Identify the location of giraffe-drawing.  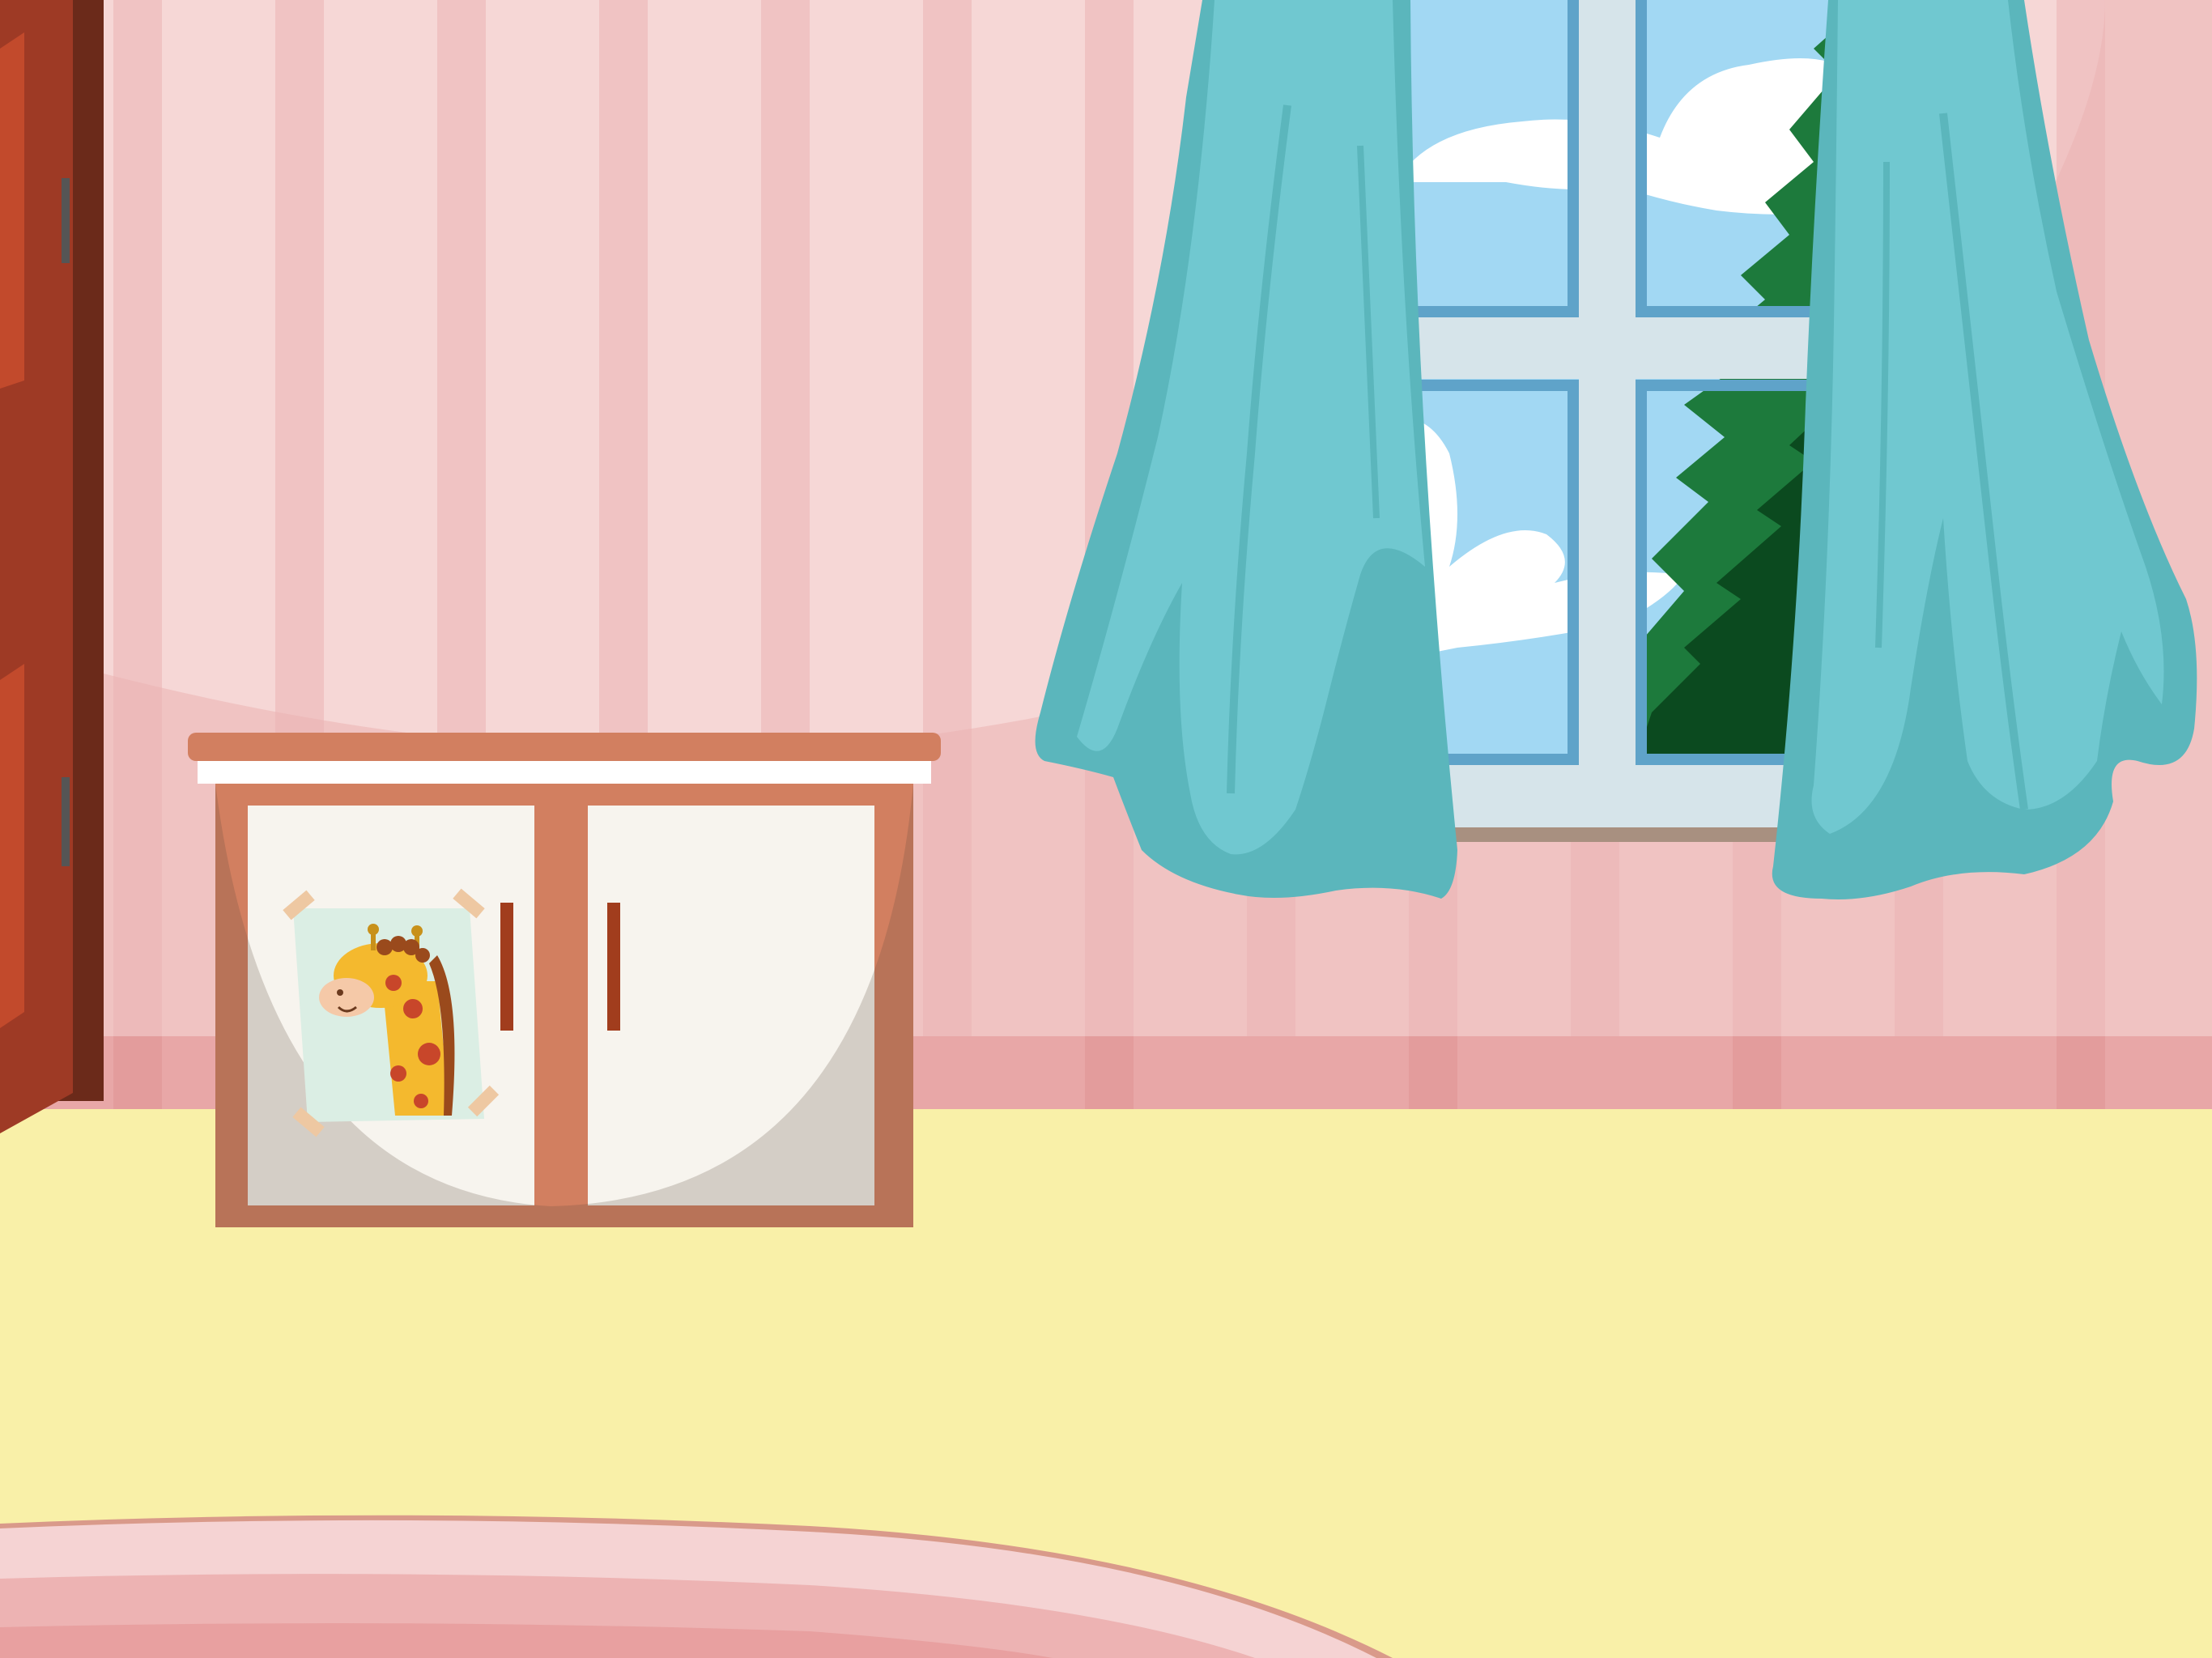
(391, 1012).